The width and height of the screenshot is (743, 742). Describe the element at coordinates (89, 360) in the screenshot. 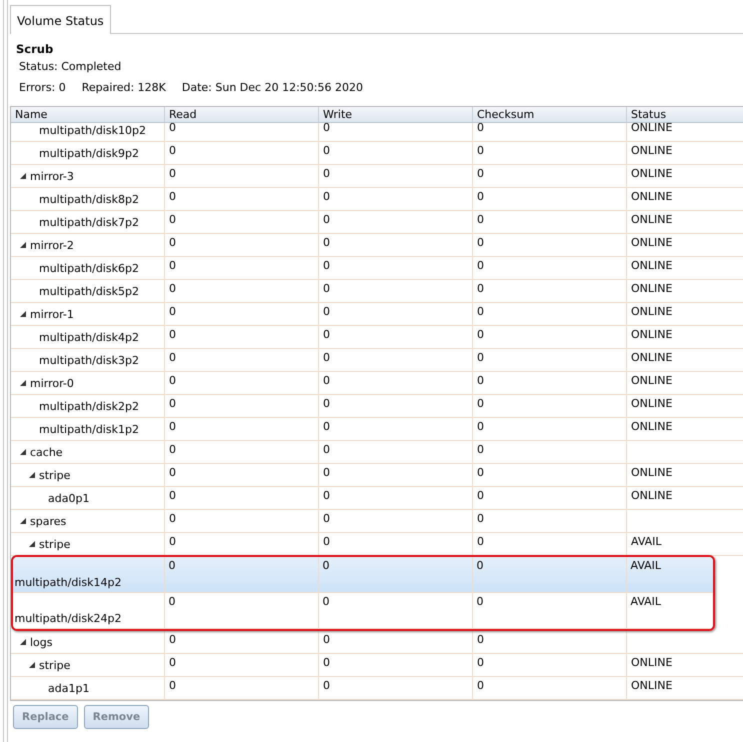

I see `name-text: multipath/disk3p2` at that location.